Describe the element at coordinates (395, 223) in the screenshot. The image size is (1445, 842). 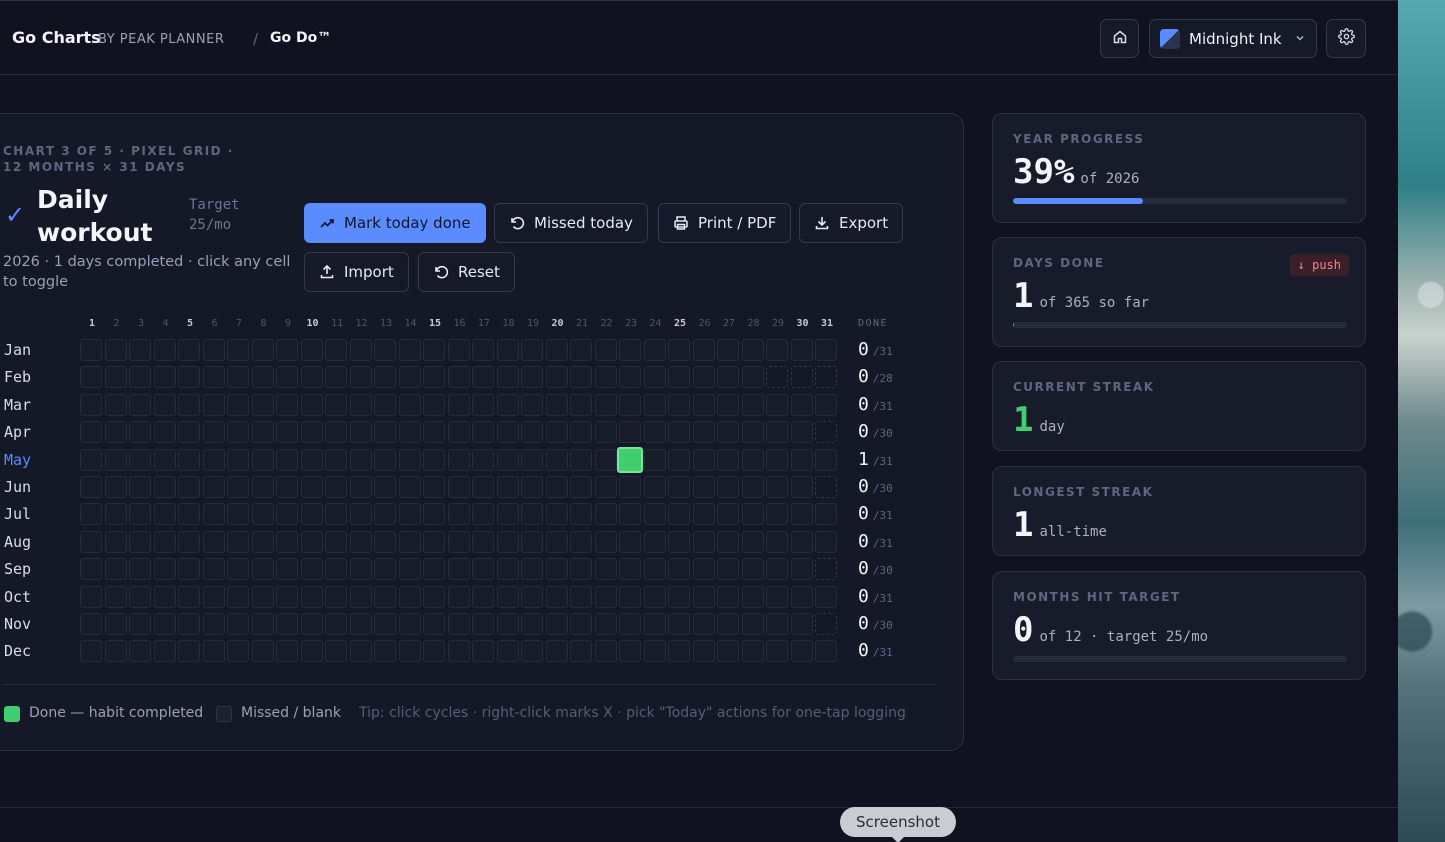
I see `mark-today-done-button: Mark today done` at that location.